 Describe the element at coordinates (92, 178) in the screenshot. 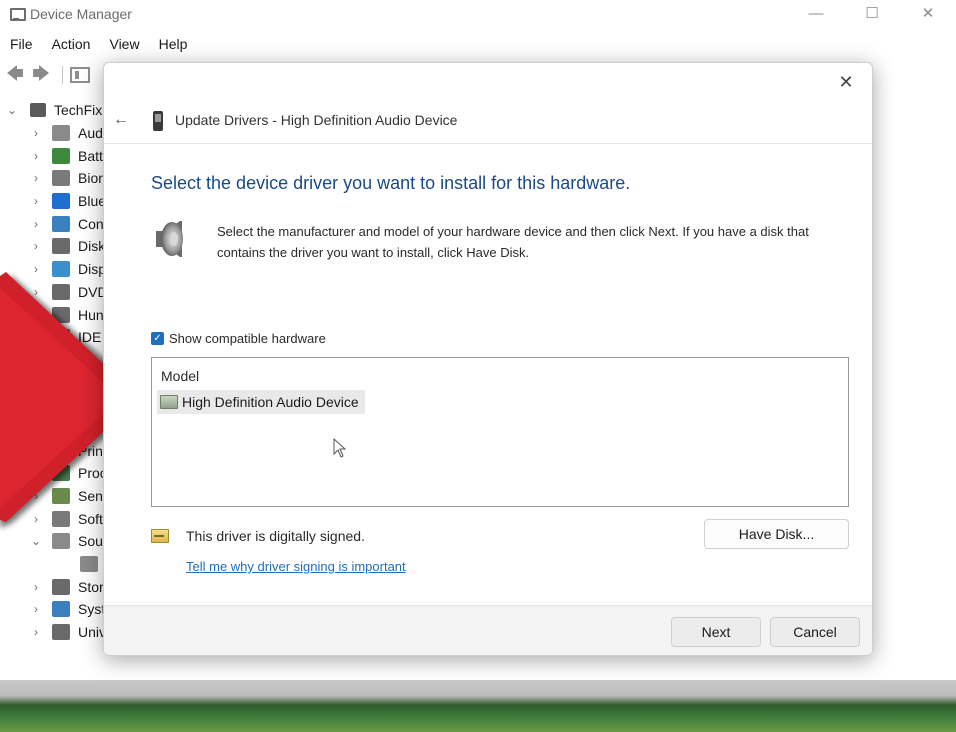

I see `tree-item-label: Bion` at that location.